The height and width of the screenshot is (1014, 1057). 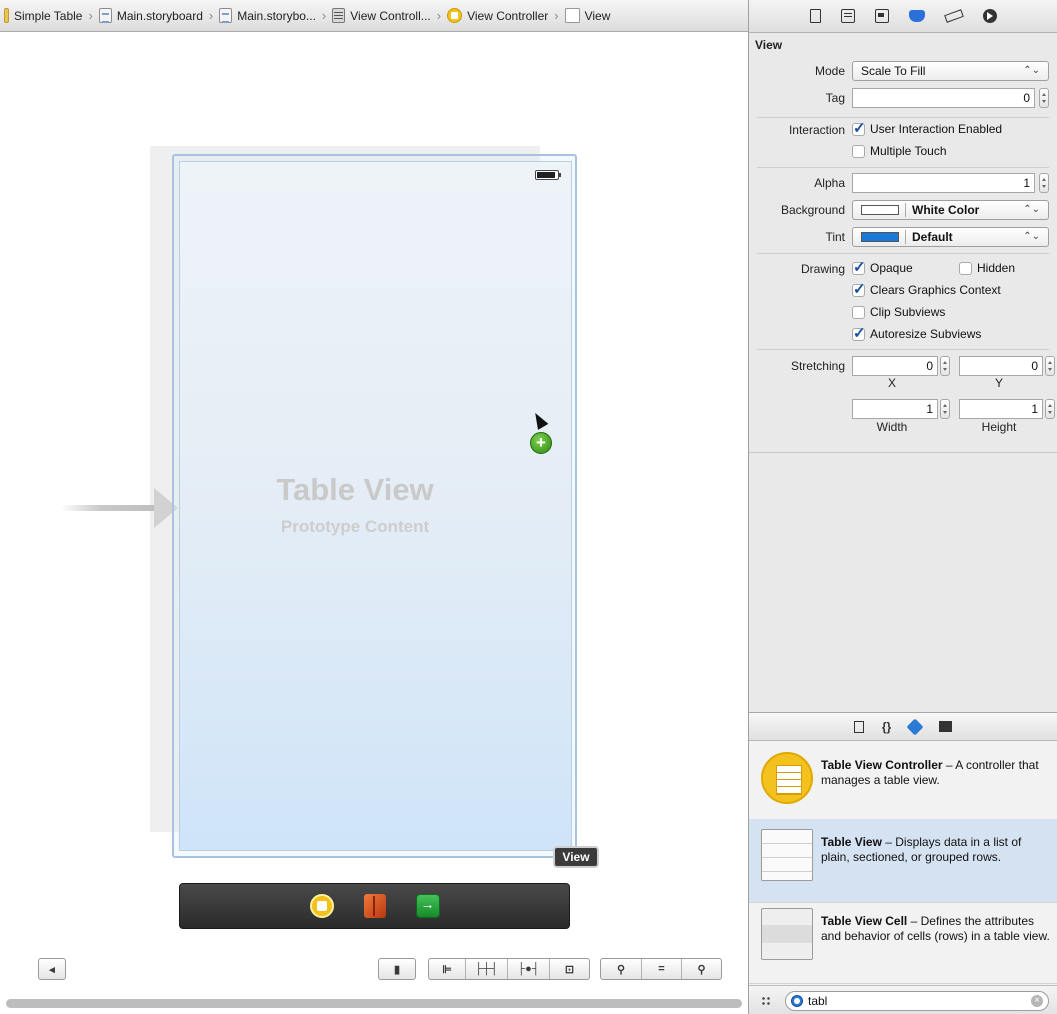 I want to click on device-icon: ▮, so click(x=397, y=969).